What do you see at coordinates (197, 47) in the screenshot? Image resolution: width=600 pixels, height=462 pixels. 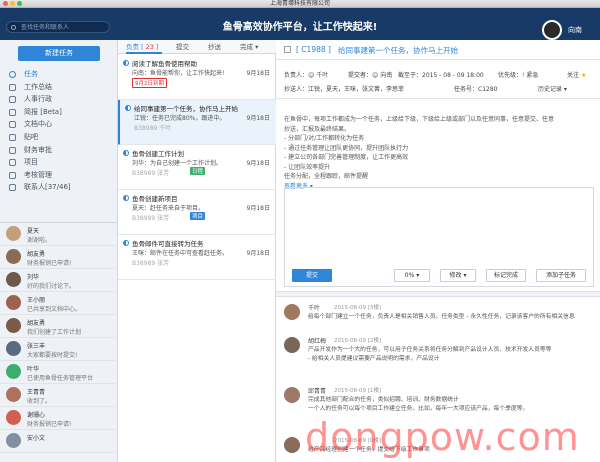 I see `task-tabs: 负责 [ 23 ] 提交 抄送 完成 ▾` at bounding box center [197, 47].